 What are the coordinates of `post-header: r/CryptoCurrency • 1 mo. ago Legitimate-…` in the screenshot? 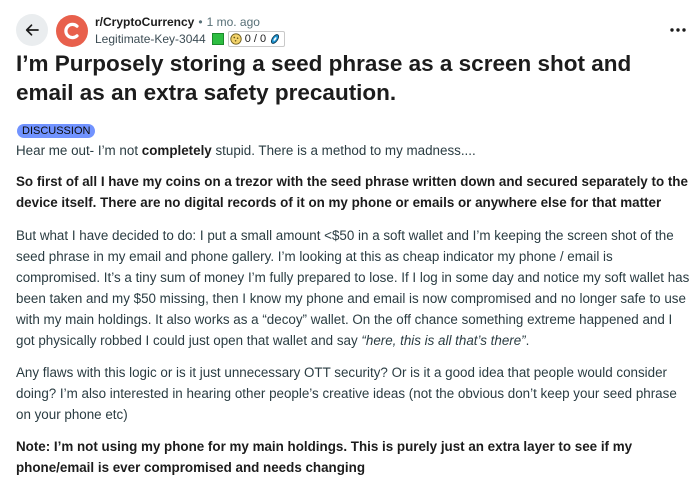 It's located at (345, 25).